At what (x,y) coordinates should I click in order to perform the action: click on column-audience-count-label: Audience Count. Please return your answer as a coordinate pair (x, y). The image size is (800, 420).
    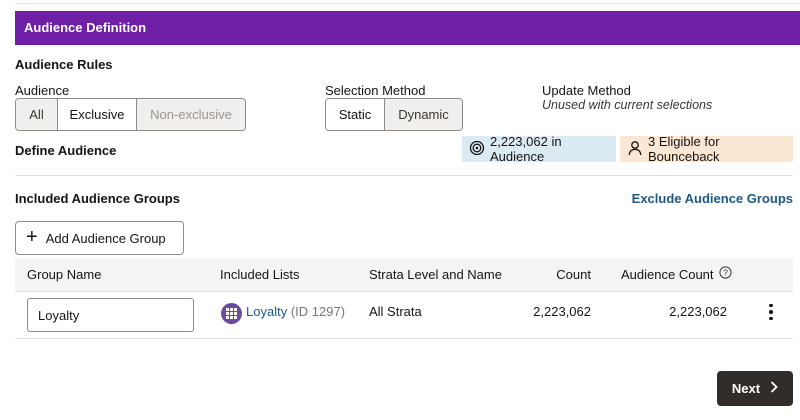
    Looking at the image, I should click on (667, 274).